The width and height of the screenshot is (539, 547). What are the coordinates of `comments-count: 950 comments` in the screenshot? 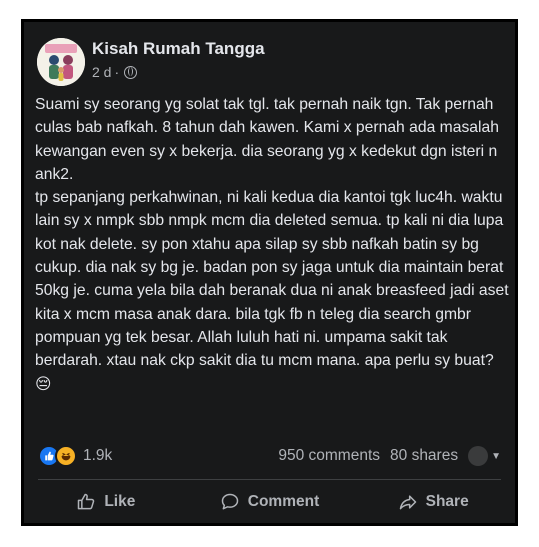 It's located at (329, 456).